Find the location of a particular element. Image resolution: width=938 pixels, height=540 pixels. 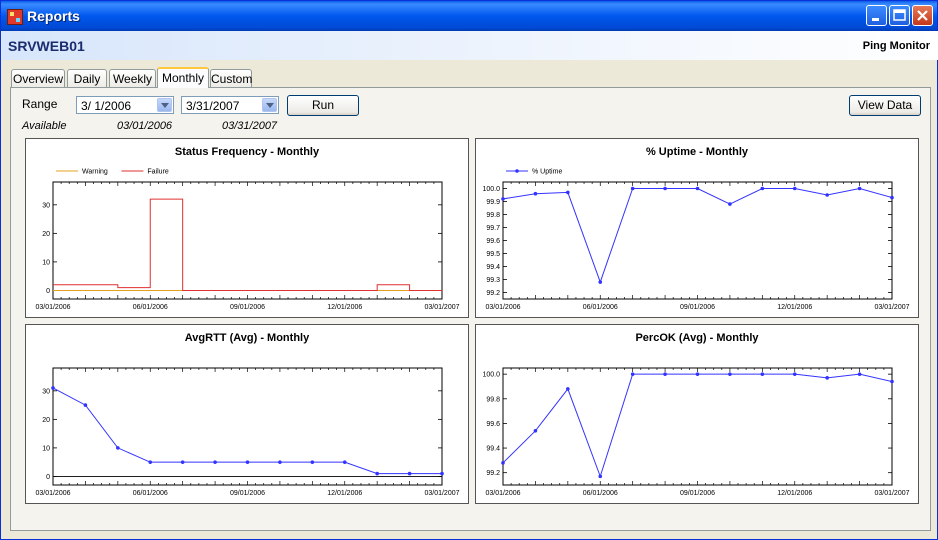

y-tick-label: 0 is located at coordinates (48, 477).